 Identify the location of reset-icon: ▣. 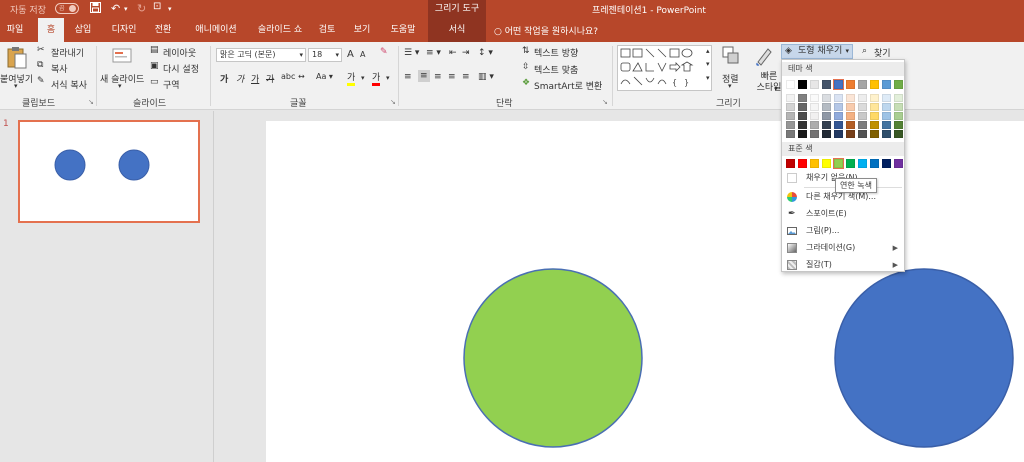
(154, 66).